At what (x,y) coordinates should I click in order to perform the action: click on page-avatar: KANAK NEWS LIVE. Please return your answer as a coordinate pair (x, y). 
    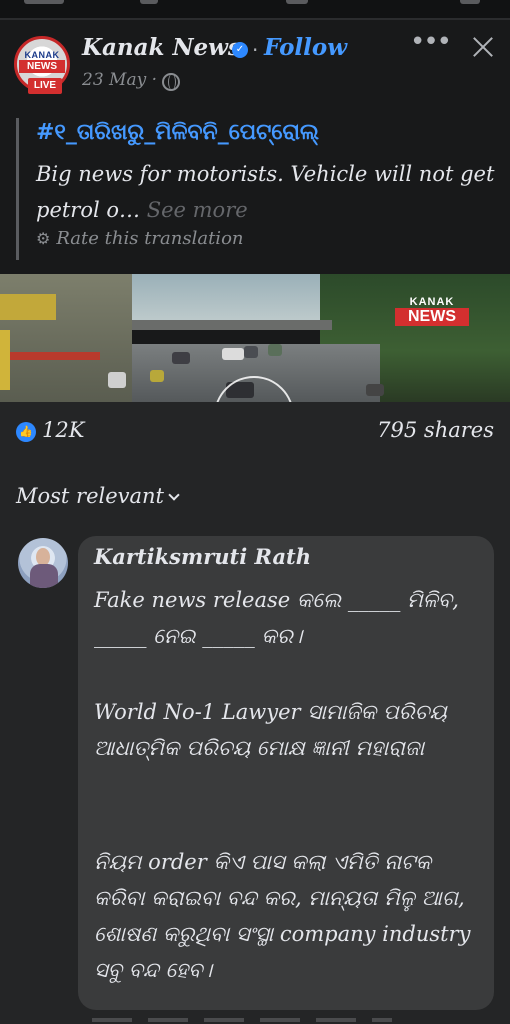
    Looking at the image, I should click on (42, 65).